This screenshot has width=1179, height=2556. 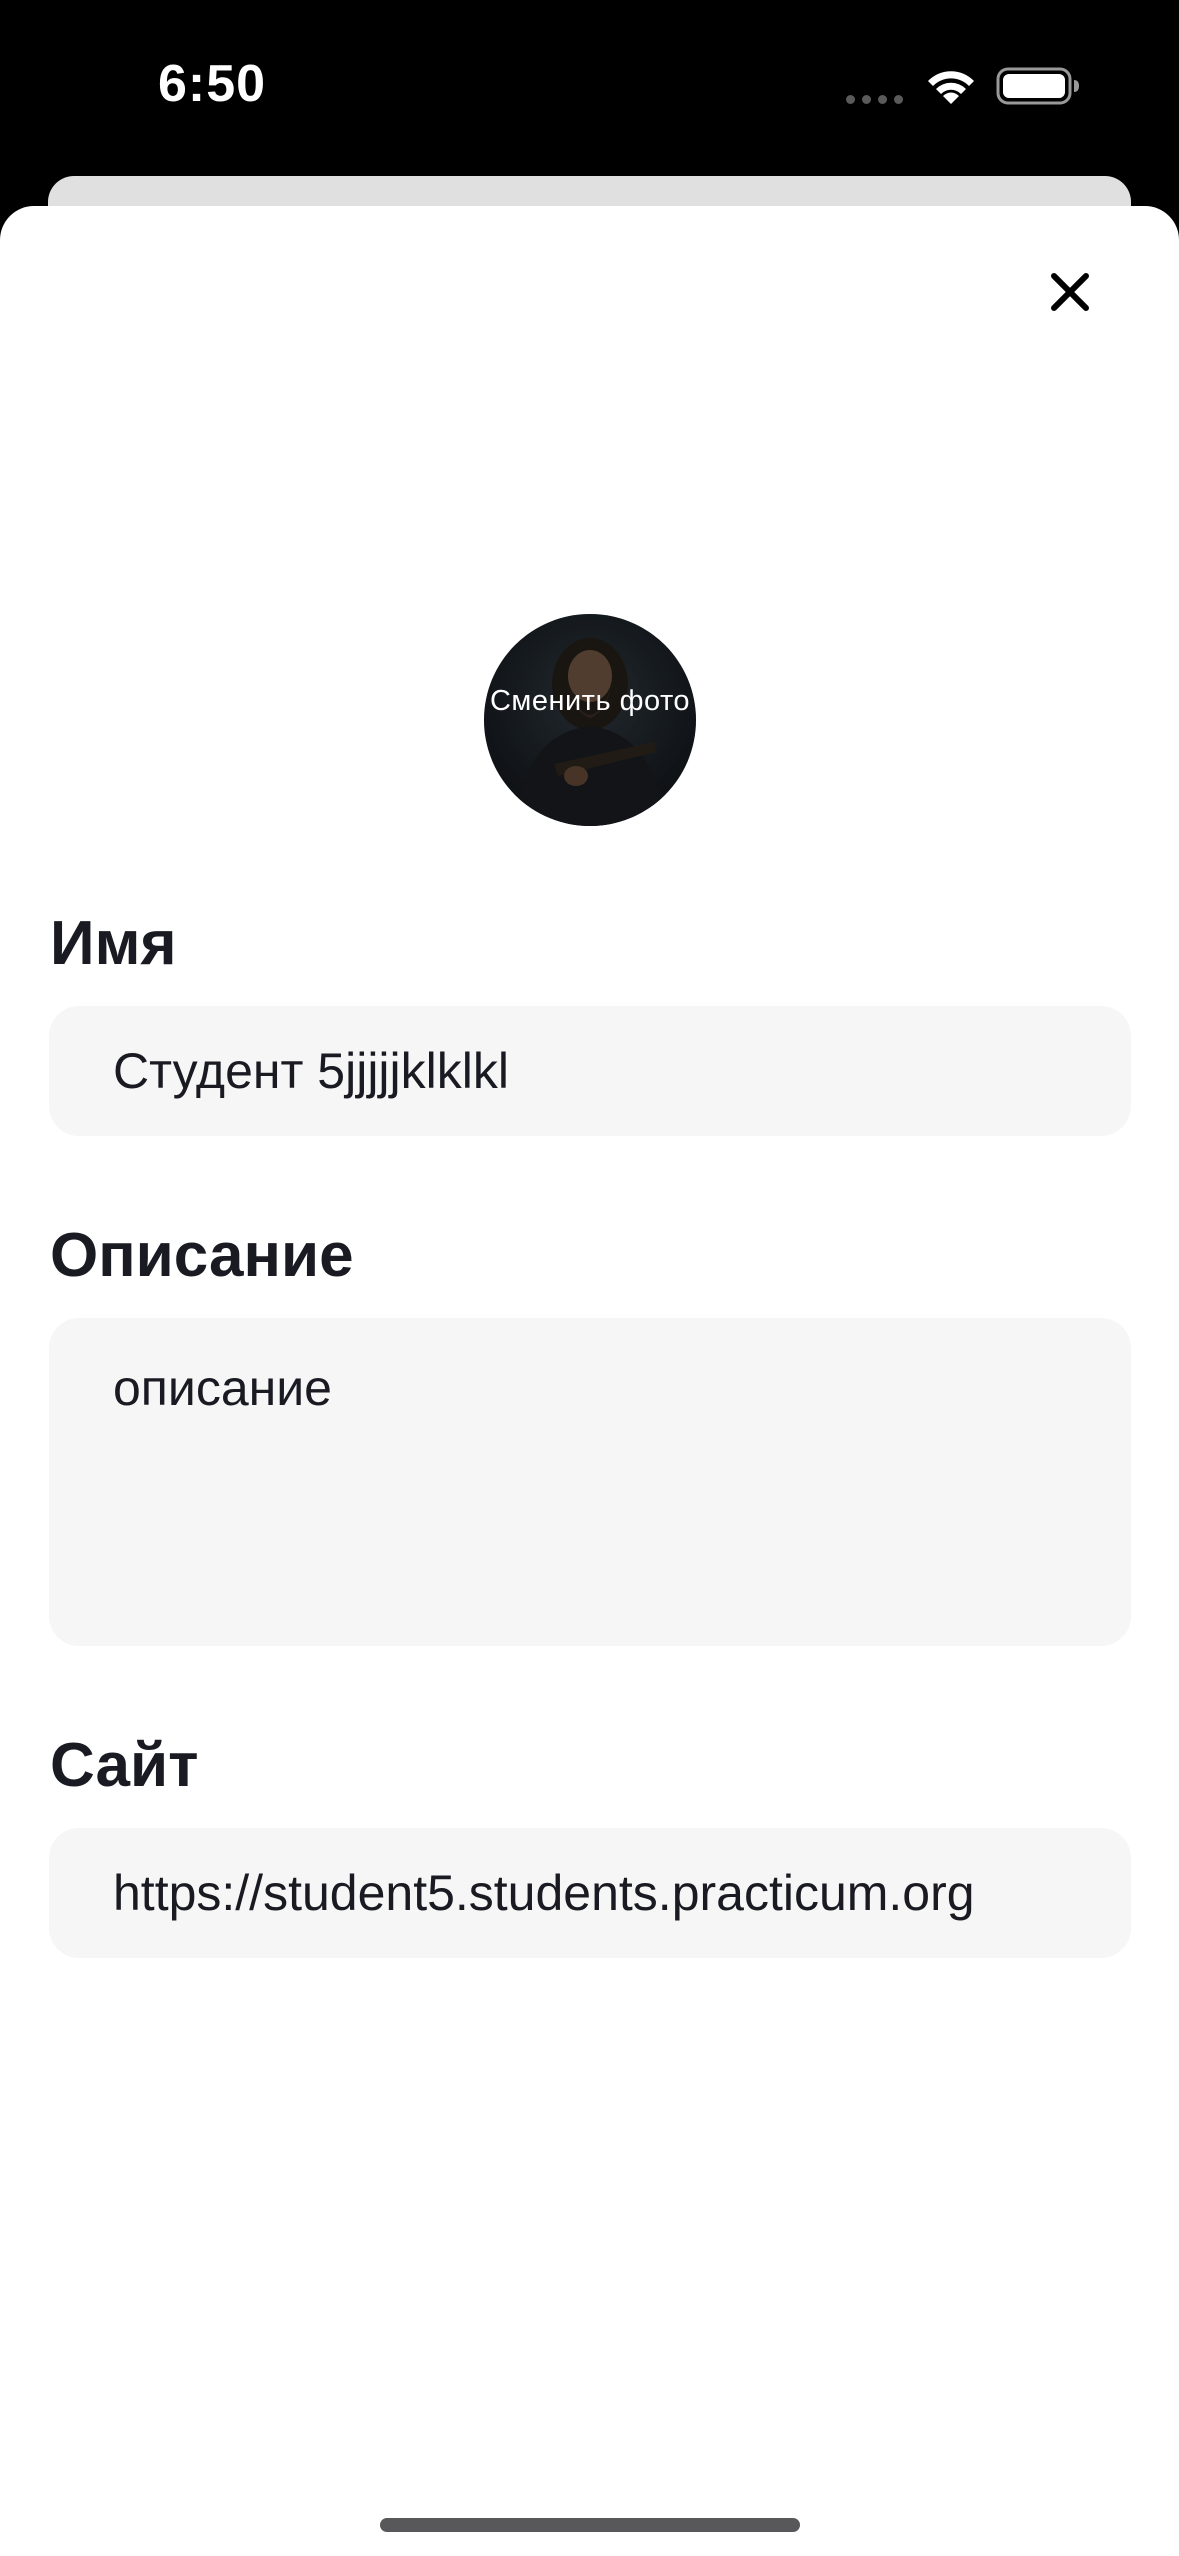 I want to click on home-indicator, so click(x=590, y=2525).